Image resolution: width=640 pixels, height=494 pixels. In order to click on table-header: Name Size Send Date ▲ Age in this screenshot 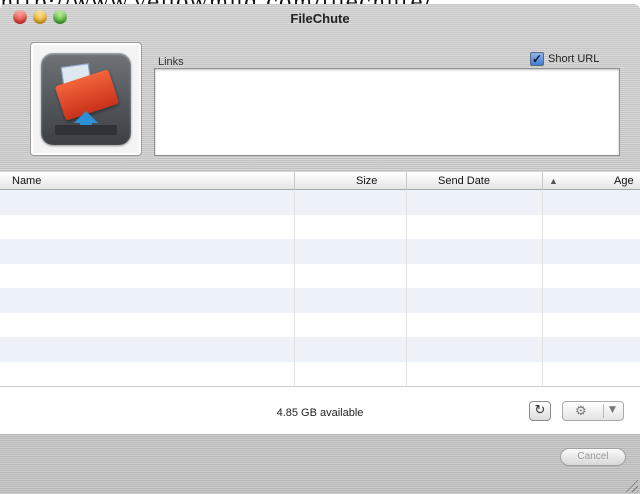, I will do `click(320, 181)`.